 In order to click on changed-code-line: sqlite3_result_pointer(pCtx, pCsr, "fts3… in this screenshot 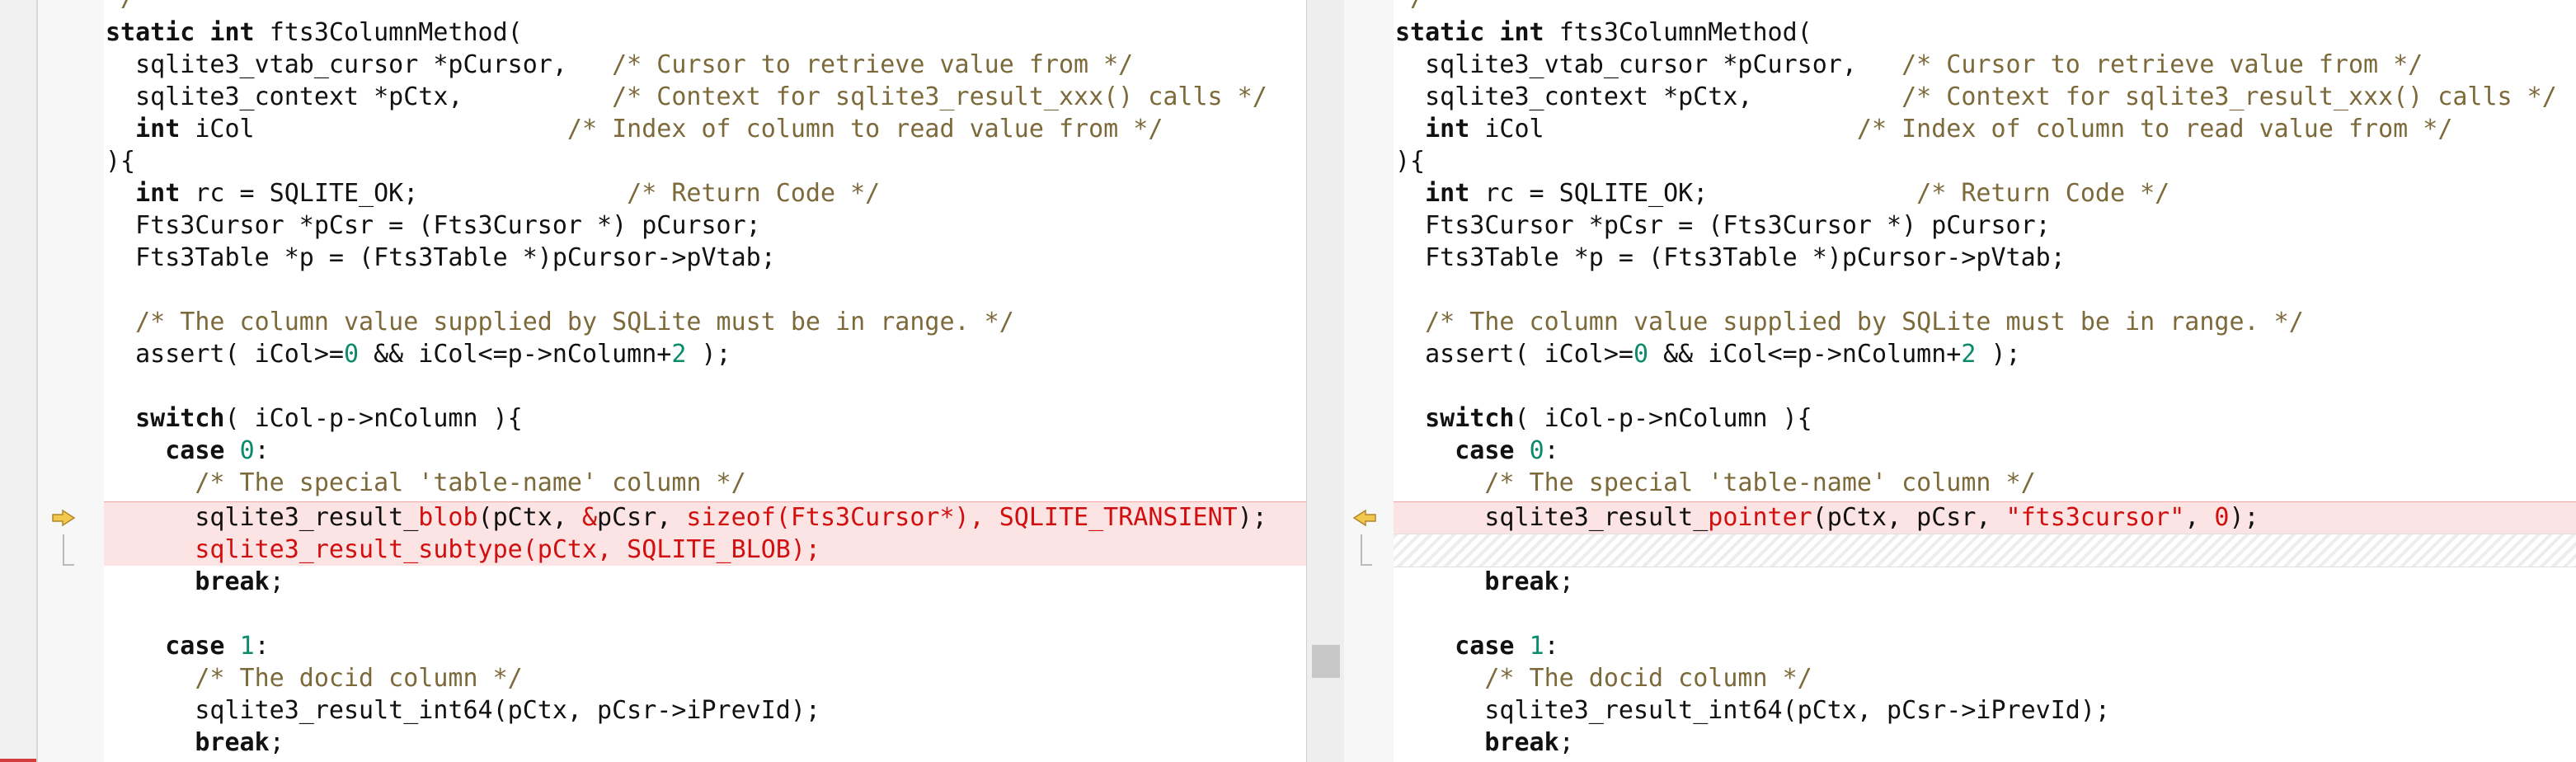, I will do `click(1827, 517)`.